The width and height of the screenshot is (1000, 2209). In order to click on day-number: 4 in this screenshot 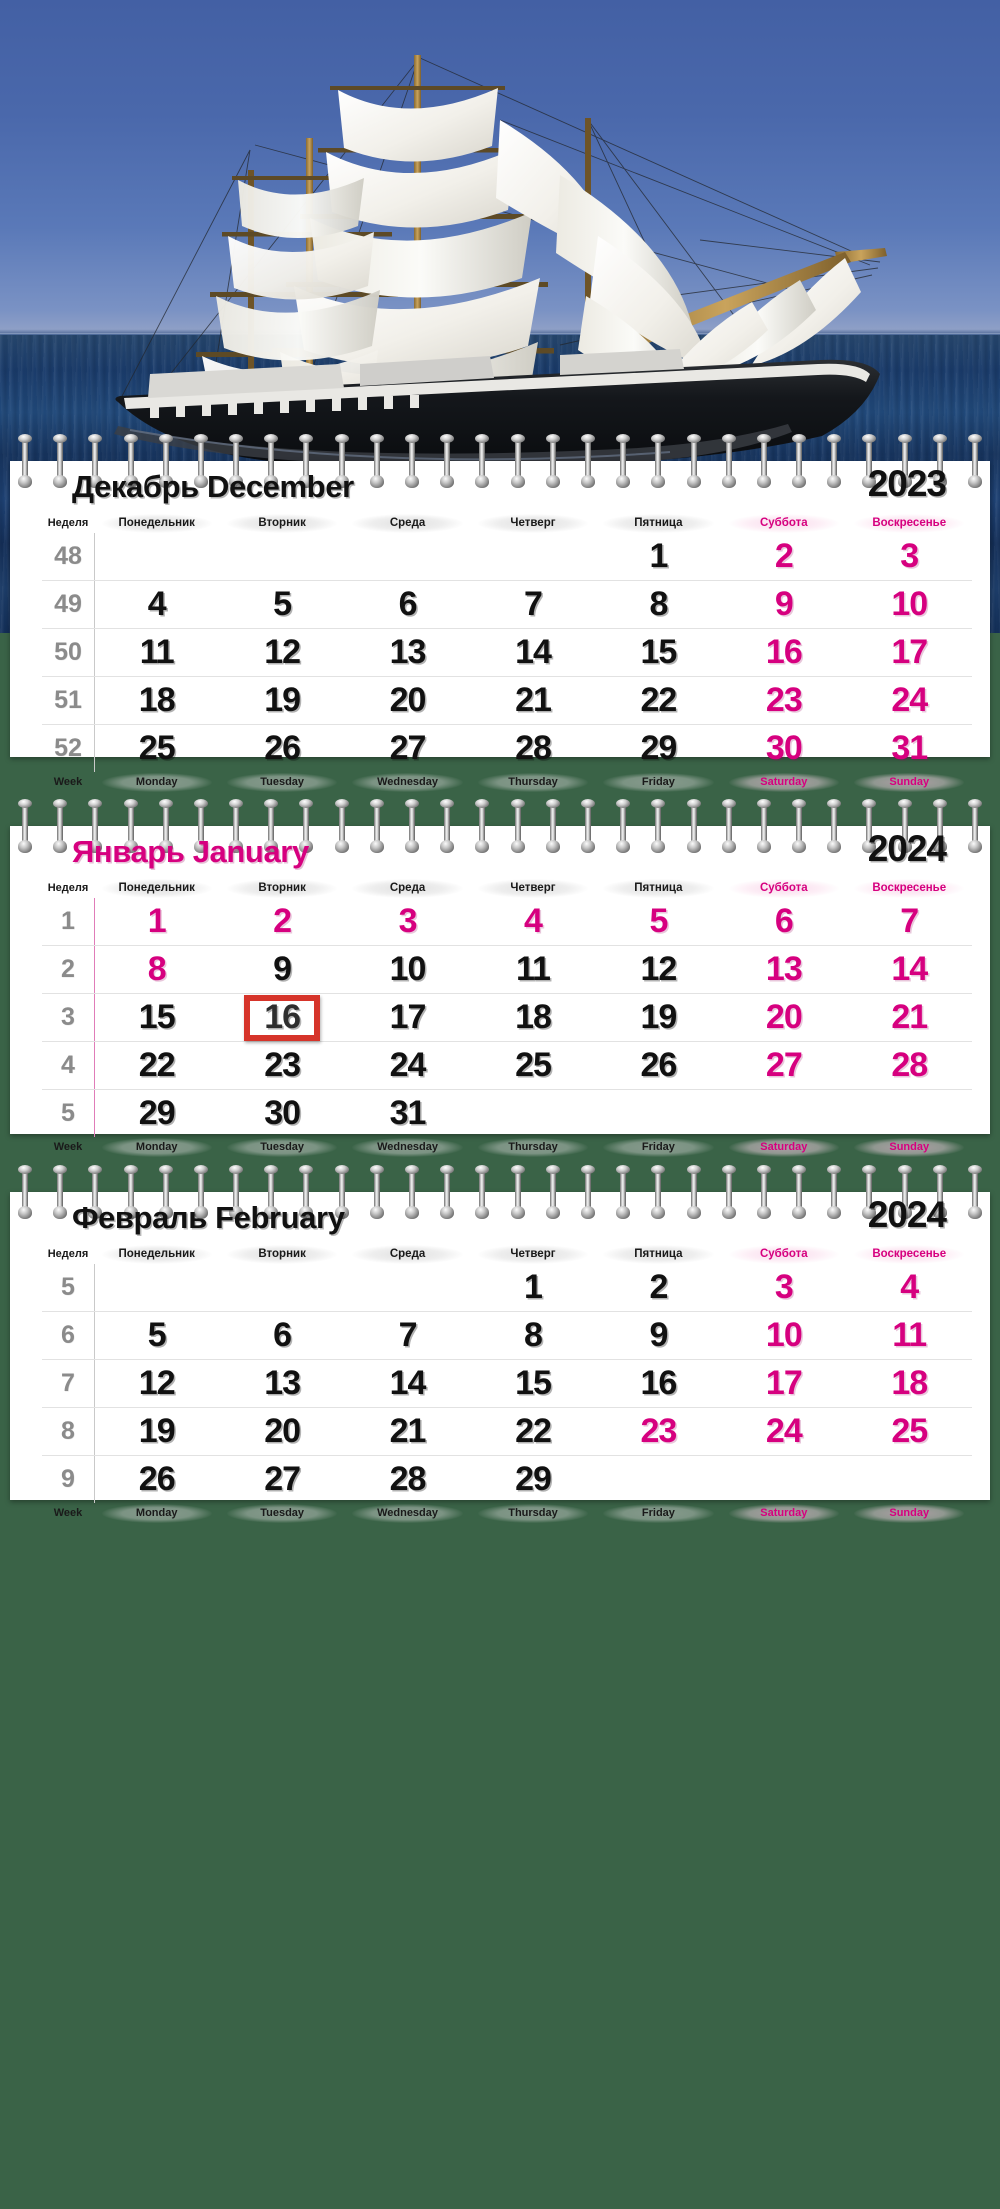, I will do `click(157, 604)`.